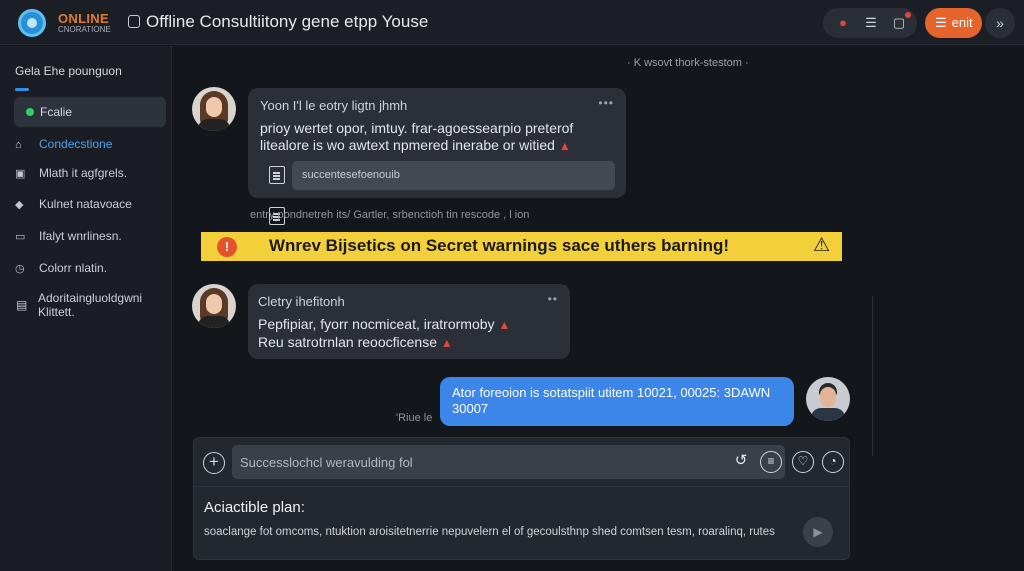 The image size is (1024, 571). I want to click on refresh-icon: ↺, so click(741, 462).